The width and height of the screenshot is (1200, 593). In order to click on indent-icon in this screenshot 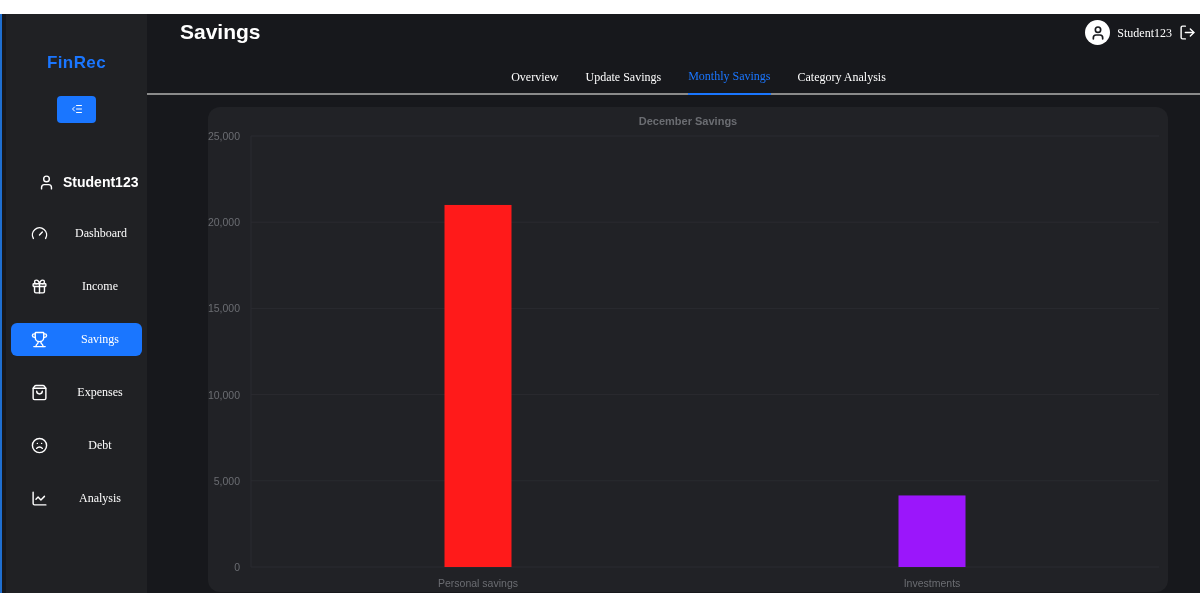, I will do `click(76, 109)`.